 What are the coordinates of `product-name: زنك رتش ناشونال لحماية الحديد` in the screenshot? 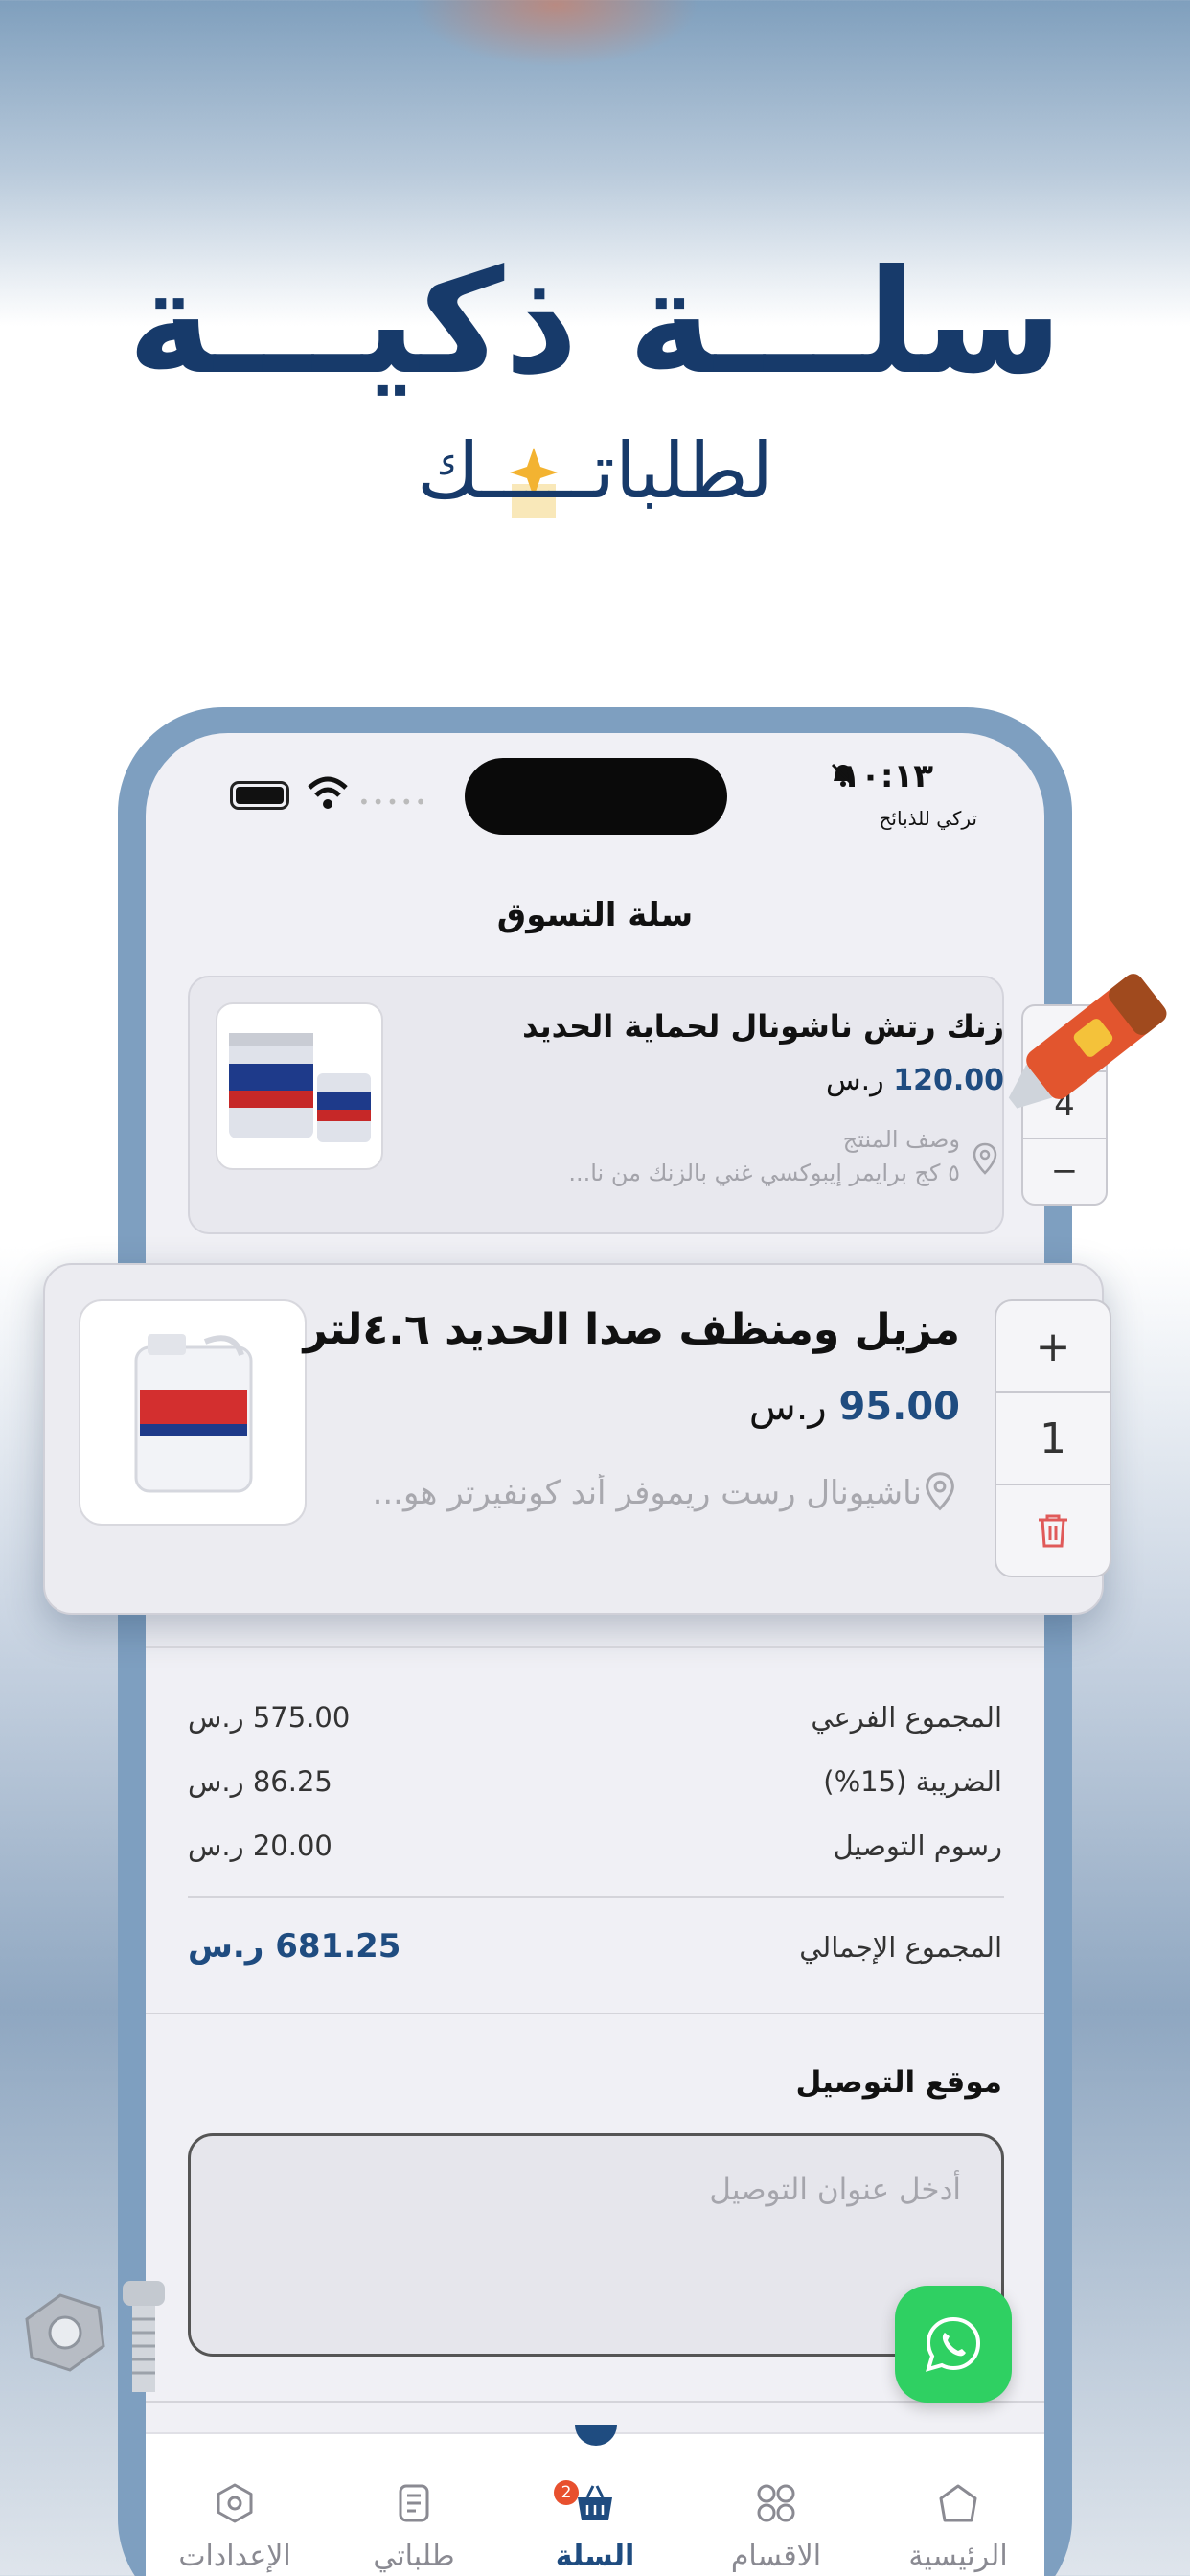 It's located at (763, 1026).